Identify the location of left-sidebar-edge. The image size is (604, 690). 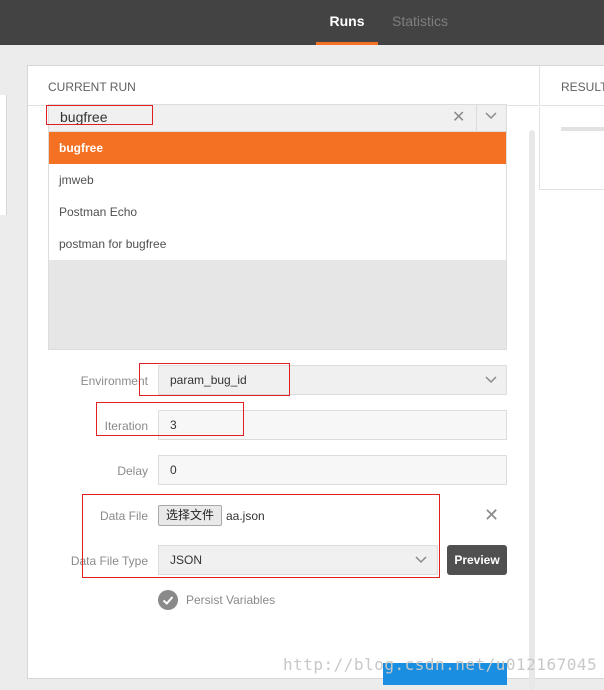
(3, 155).